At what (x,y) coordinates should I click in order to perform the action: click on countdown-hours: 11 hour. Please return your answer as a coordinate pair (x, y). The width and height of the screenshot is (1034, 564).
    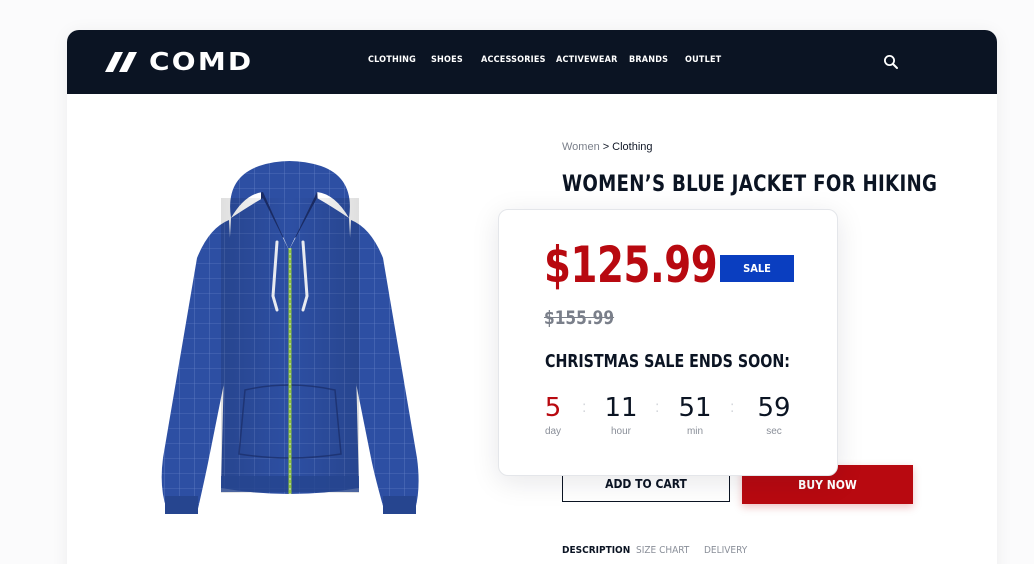
    Looking at the image, I should click on (621, 415).